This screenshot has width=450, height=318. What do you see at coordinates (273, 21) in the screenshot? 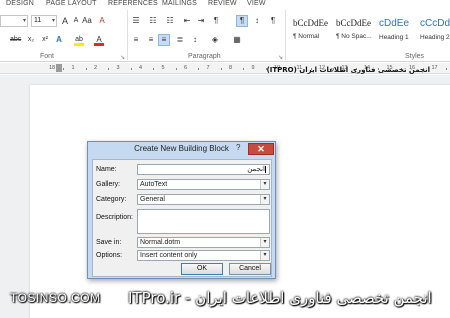
I see `show-marks-button: ¶` at bounding box center [273, 21].